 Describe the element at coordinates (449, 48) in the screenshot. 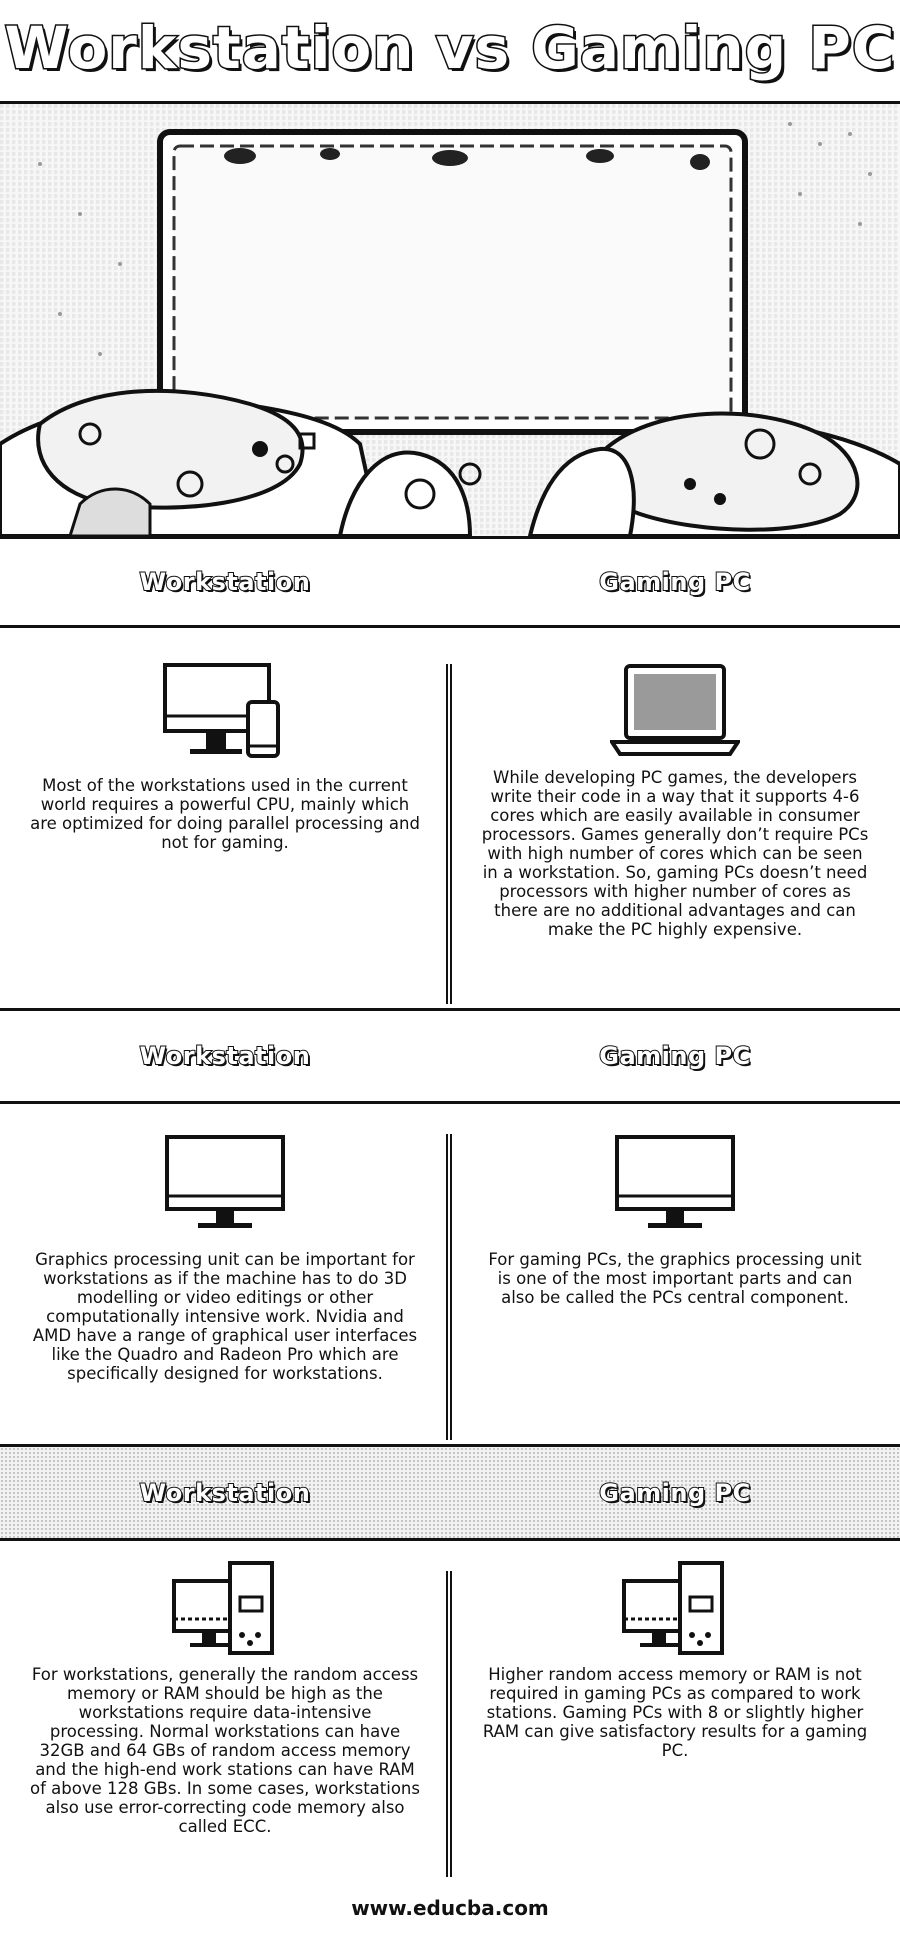

I see `page-title: Workstation vs Gaming PC` at that location.